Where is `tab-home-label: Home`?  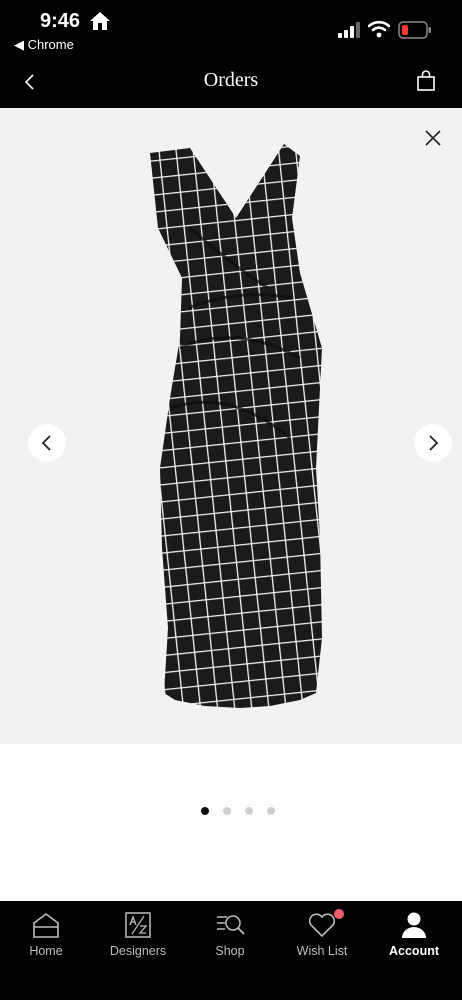
tab-home-label: Home is located at coordinates (46, 951).